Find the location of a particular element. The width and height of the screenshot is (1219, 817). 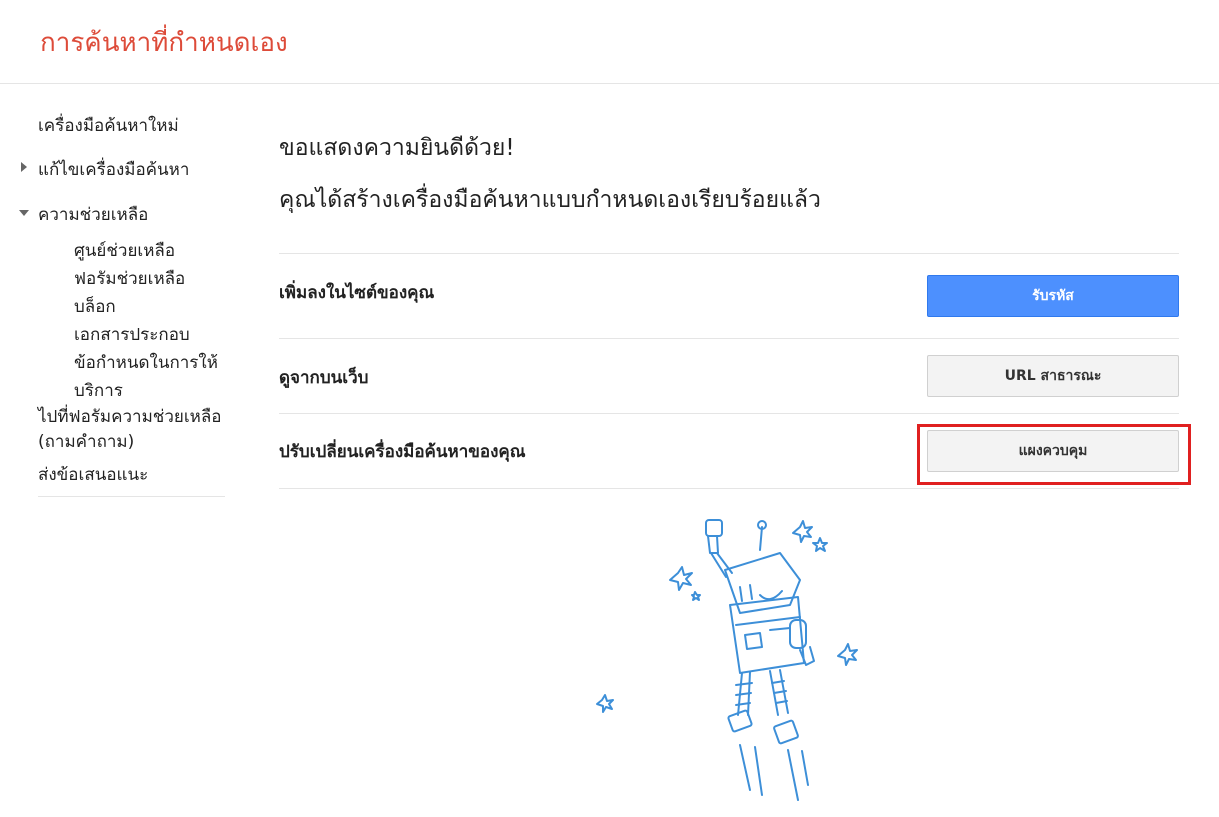

triangle-down-icon is located at coordinates (24, 213).